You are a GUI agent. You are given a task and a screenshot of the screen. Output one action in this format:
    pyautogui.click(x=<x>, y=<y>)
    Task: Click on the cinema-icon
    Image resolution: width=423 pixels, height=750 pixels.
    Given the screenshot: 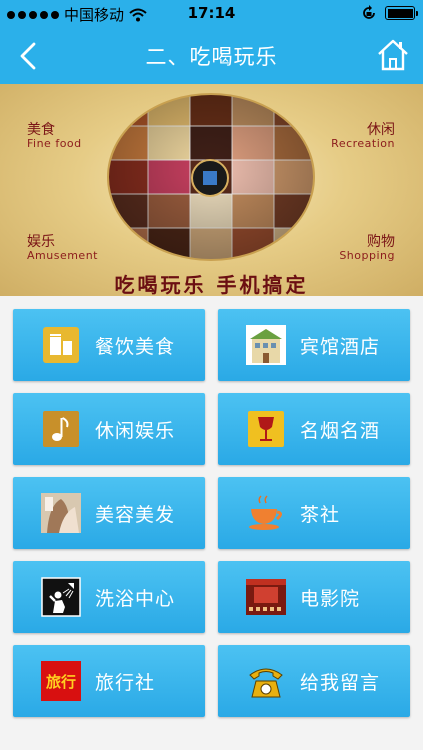 What is the action you would take?
    pyautogui.click(x=266, y=597)
    